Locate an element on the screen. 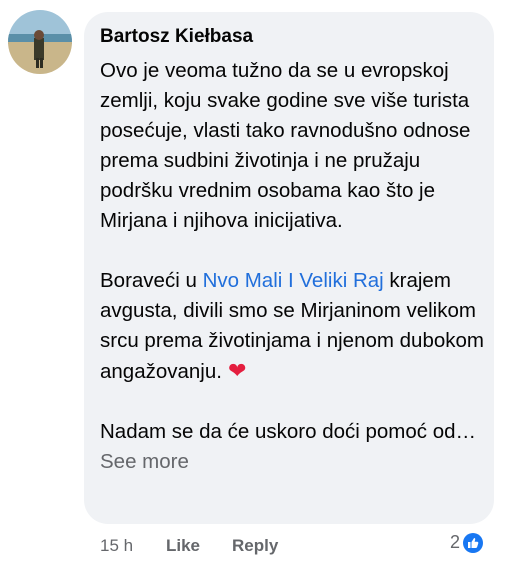  reaction-count: 2 is located at coordinates (455, 542).